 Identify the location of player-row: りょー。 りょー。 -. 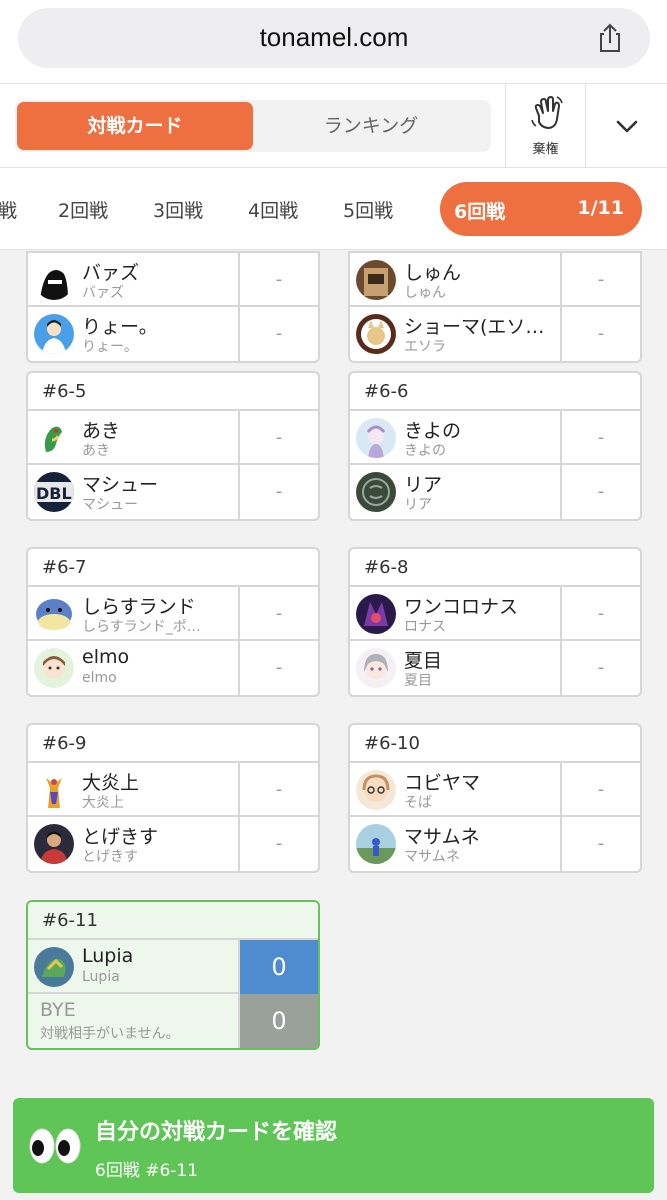
(173, 334).